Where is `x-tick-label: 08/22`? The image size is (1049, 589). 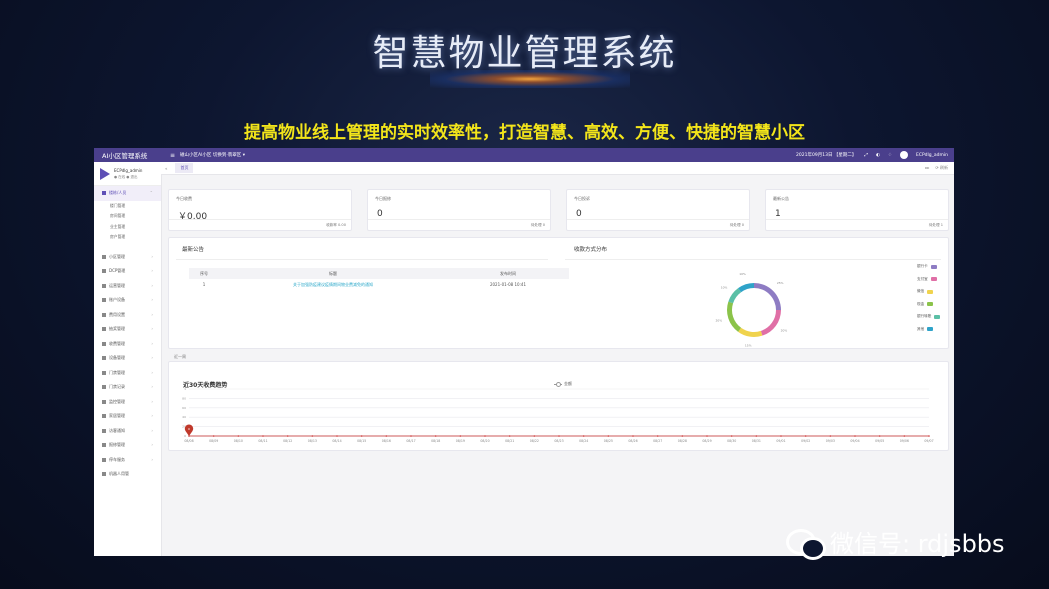 x-tick-label: 08/22 is located at coordinates (534, 441).